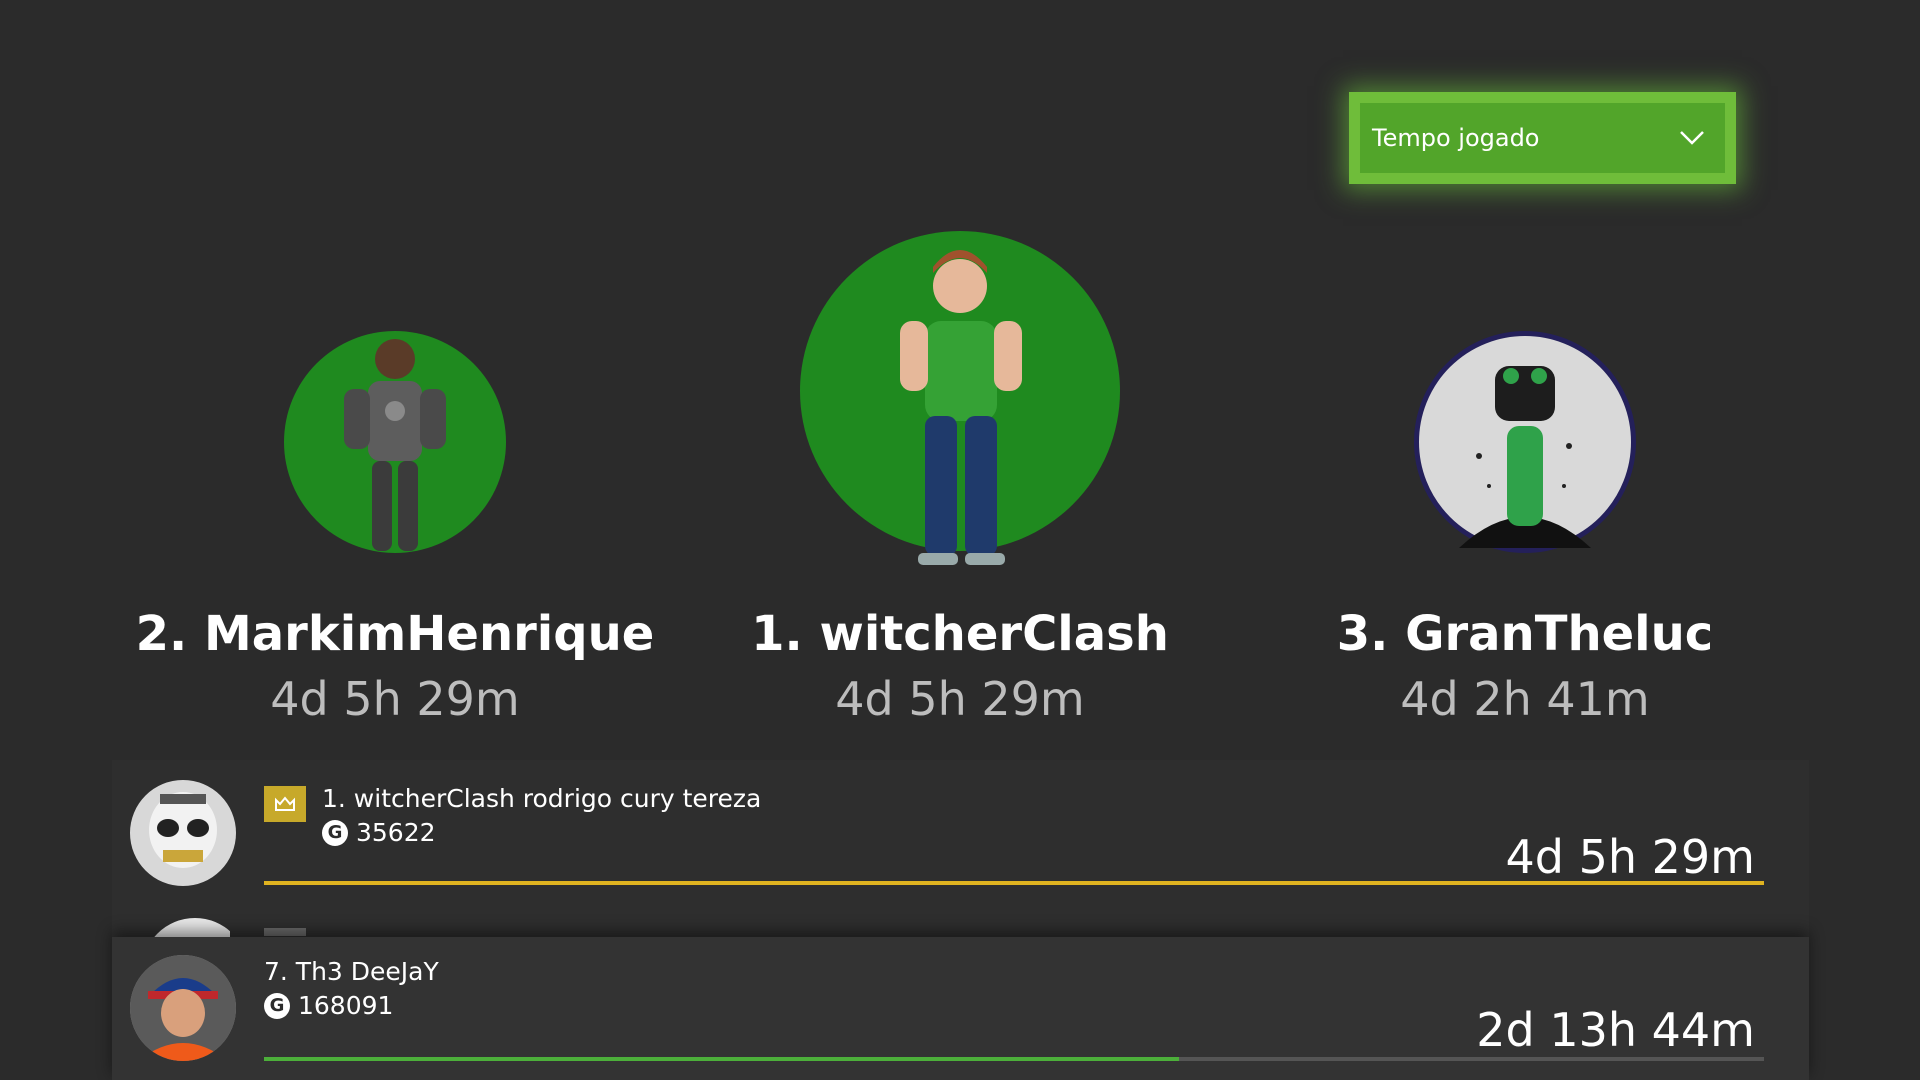  I want to click on row-gamerscore: G 168091, so click(328, 1005).